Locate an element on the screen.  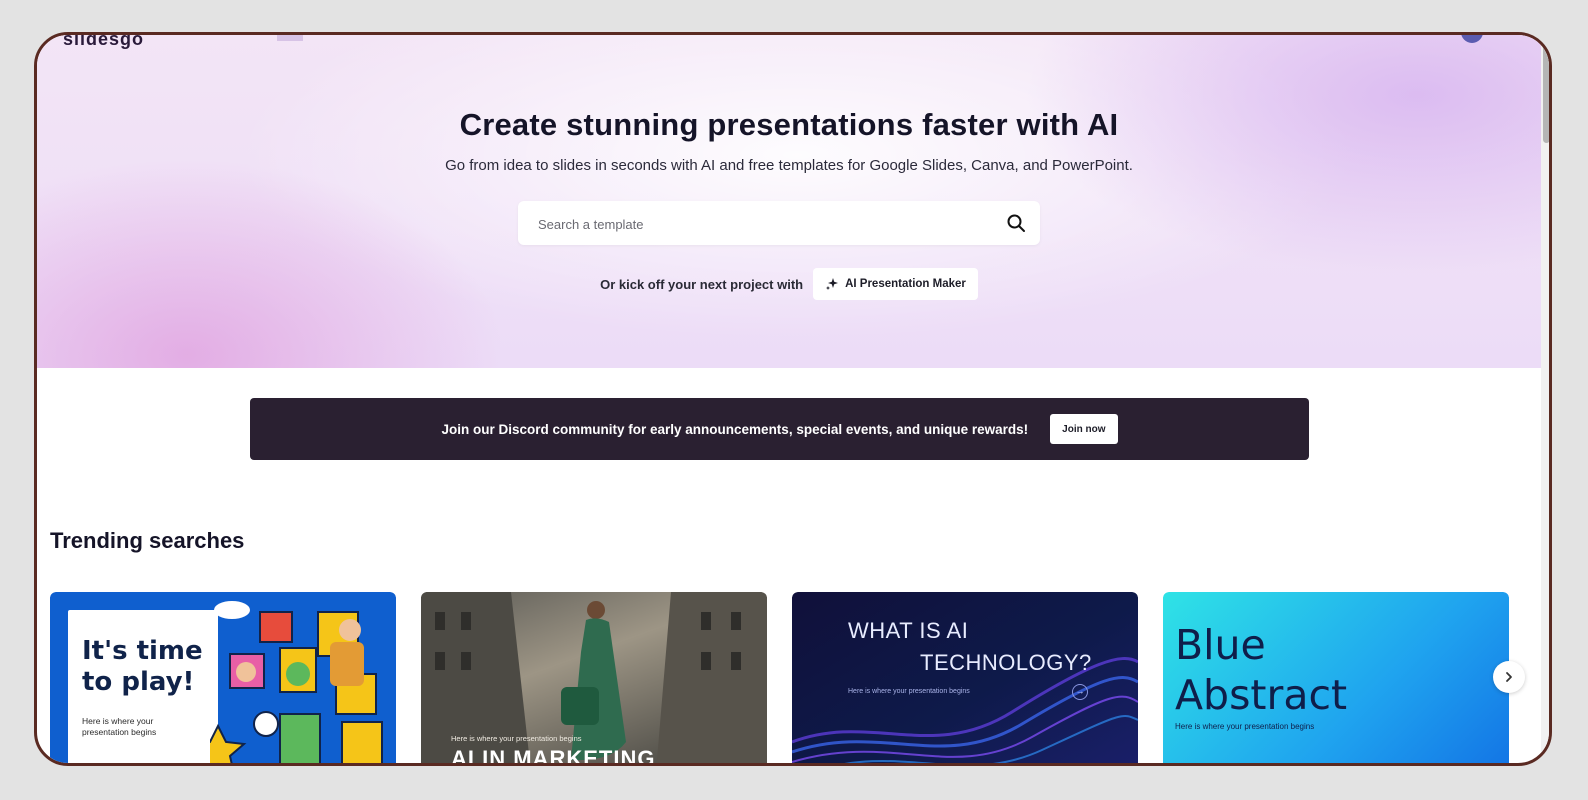
search-icon is located at coordinates (1016, 223).